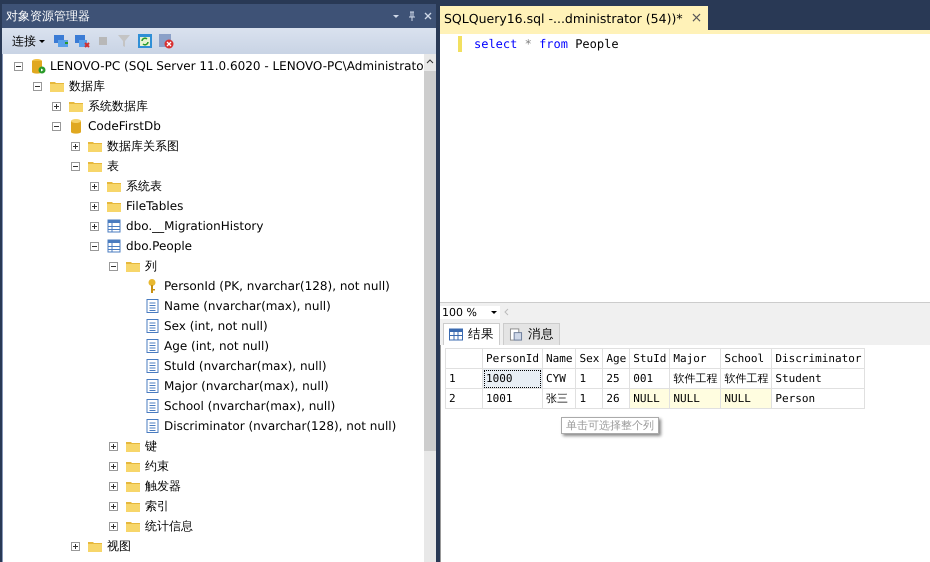  What do you see at coordinates (87, 86) in the screenshot?
I see `tree-item: 数据库` at bounding box center [87, 86].